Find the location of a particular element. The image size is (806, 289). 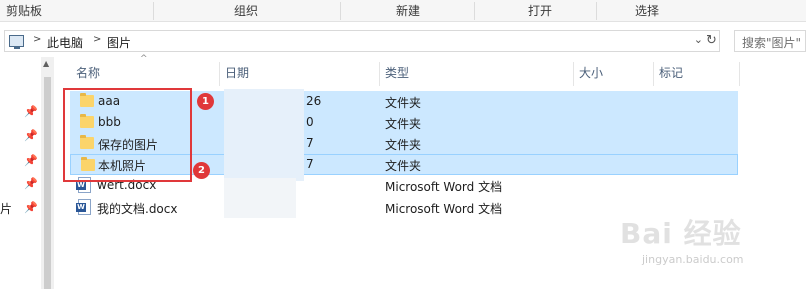

ribbon-group-clipboard: 剪贴板 is located at coordinates (24, 11).